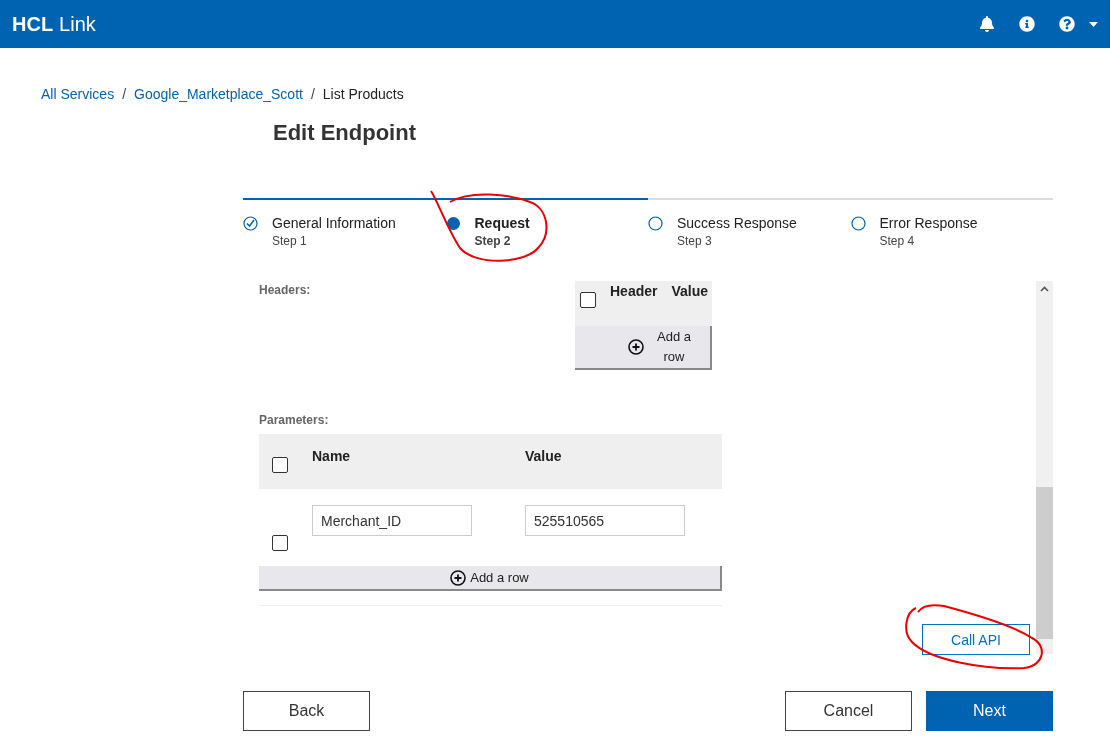 This screenshot has height=753, width=1110. What do you see at coordinates (250, 223) in the screenshot?
I see `check-circle-icon` at bounding box center [250, 223].